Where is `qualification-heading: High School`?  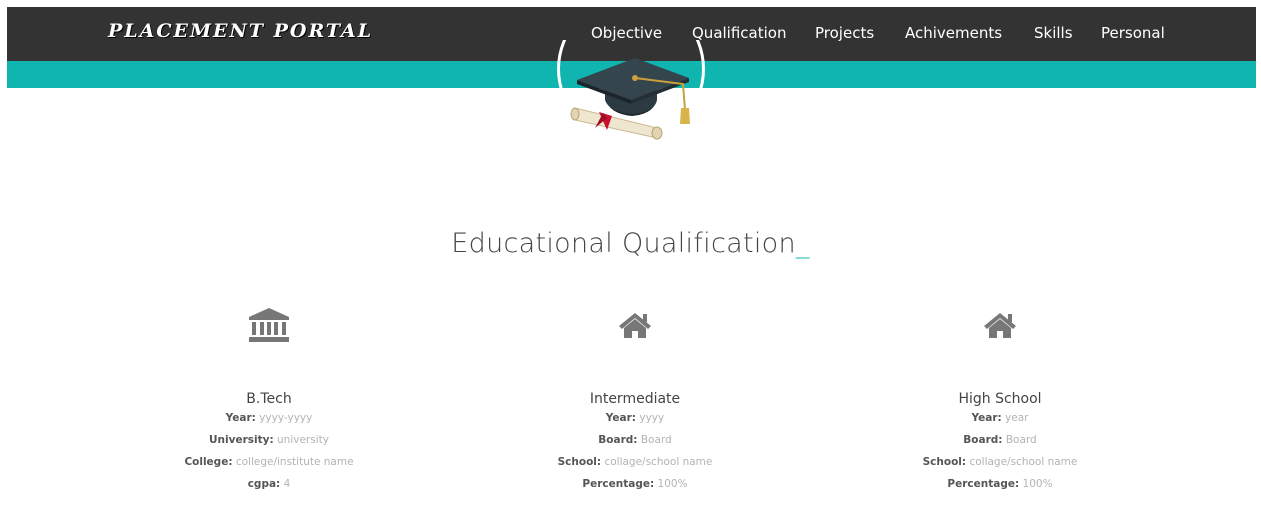
qualification-heading: High School is located at coordinates (1000, 399).